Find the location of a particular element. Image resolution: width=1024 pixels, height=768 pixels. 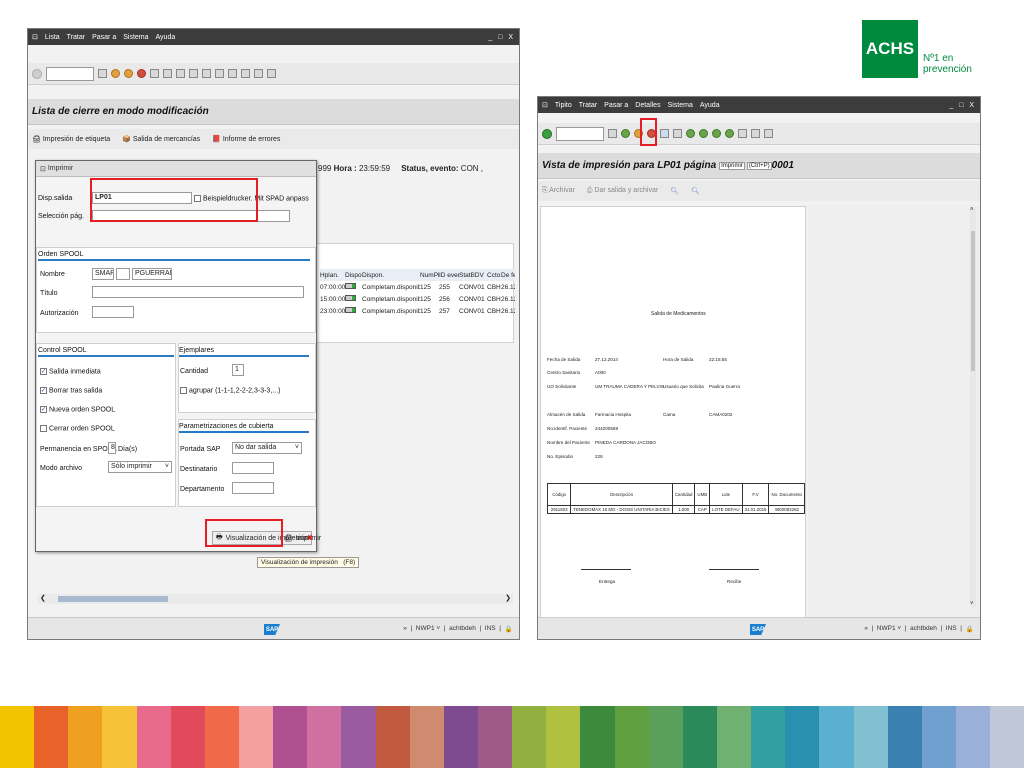

authorization-field is located at coordinates (113, 312).